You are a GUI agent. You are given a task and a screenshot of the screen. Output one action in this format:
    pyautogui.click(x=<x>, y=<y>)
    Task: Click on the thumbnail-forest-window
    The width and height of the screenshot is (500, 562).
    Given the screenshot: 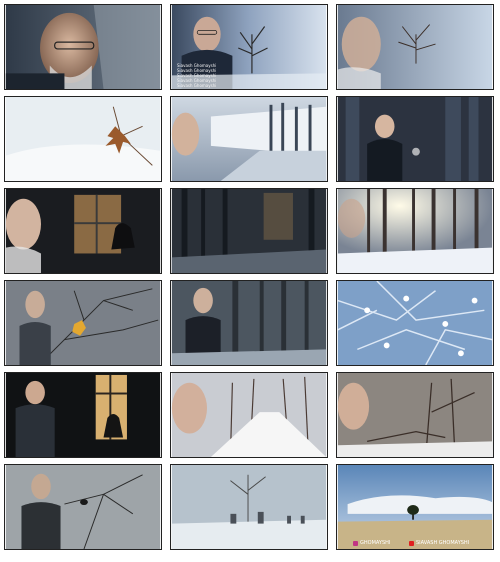 What is the action you would take?
    pyautogui.click(x=249, y=231)
    